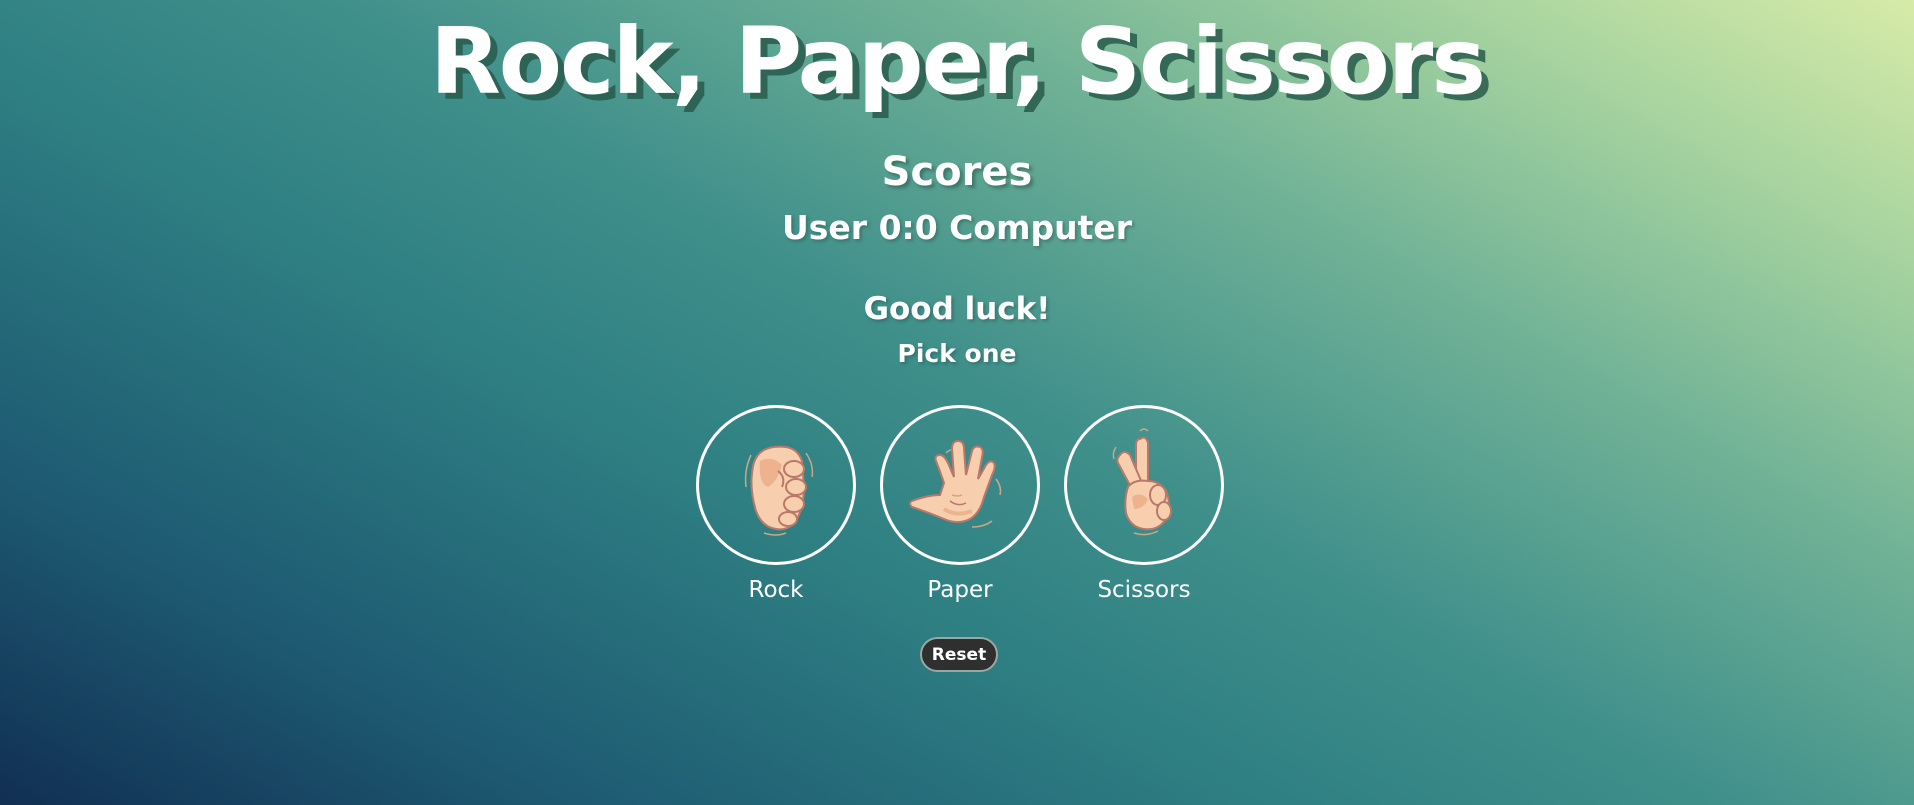 This screenshot has width=1914, height=805. I want to click on rock-button, so click(776, 485).